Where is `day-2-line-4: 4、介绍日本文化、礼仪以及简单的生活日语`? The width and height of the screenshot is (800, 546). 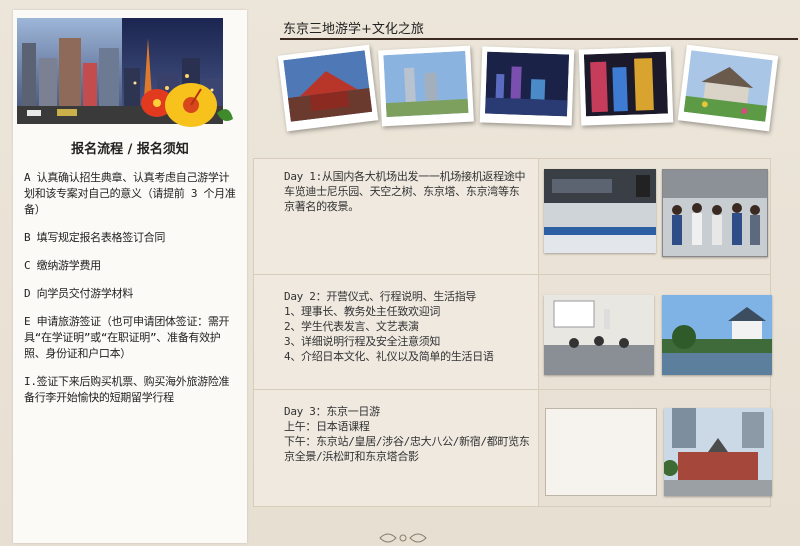
day-2-line-4: 4、介绍日本文化、礼仪以及简单的生活日语 is located at coordinates (389, 356).